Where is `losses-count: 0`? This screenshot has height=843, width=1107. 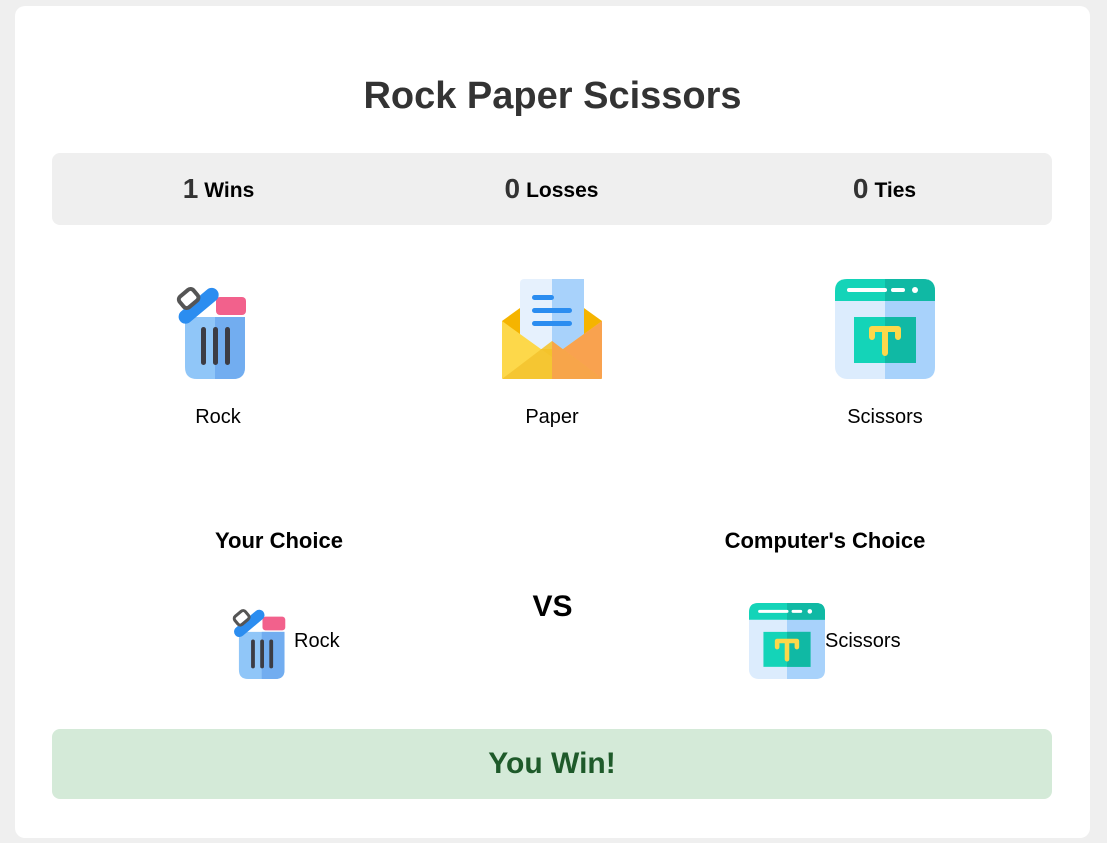
losses-count: 0 is located at coordinates (512, 188).